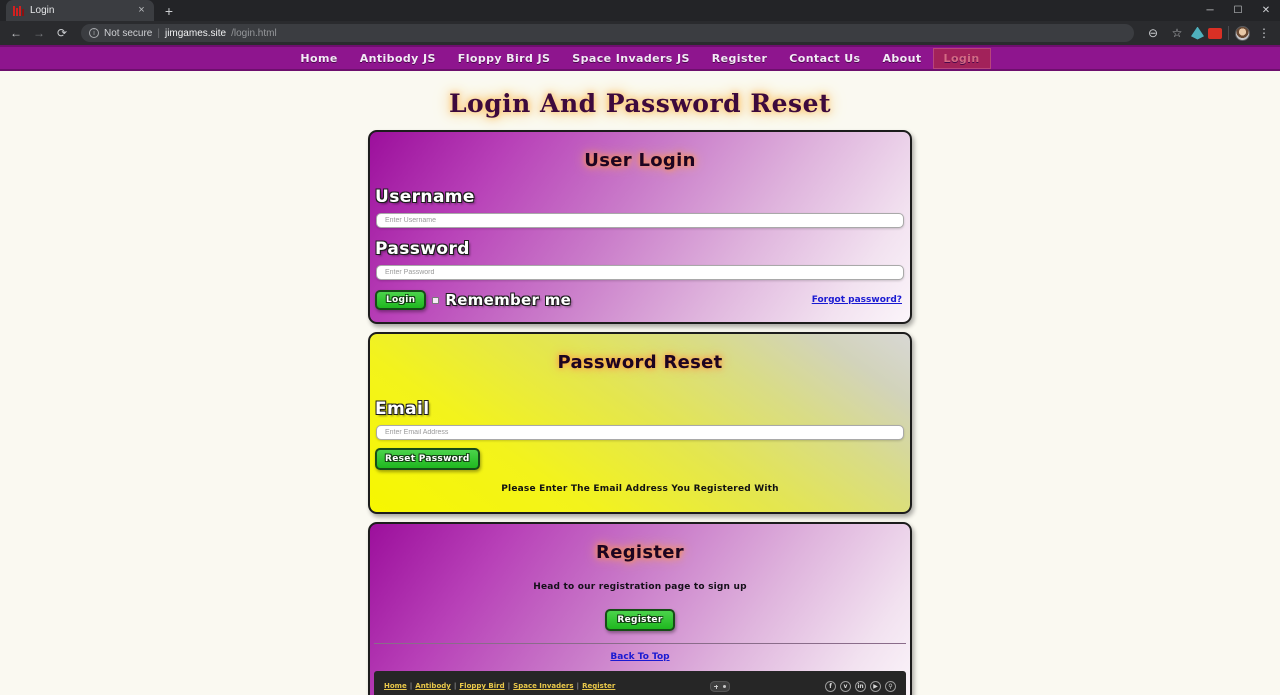 The image size is (1280, 695). I want to click on remember-me-label: Remember me, so click(508, 300).